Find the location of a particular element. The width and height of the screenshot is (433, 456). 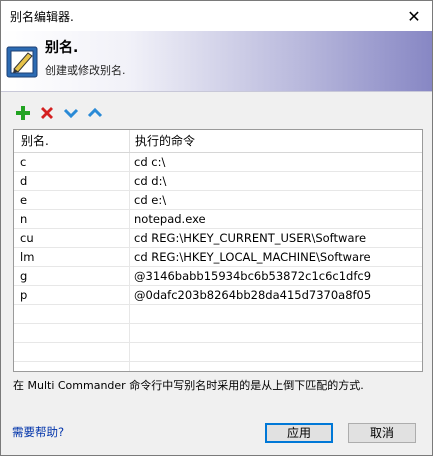

alias-cell: e is located at coordinates (72, 200).